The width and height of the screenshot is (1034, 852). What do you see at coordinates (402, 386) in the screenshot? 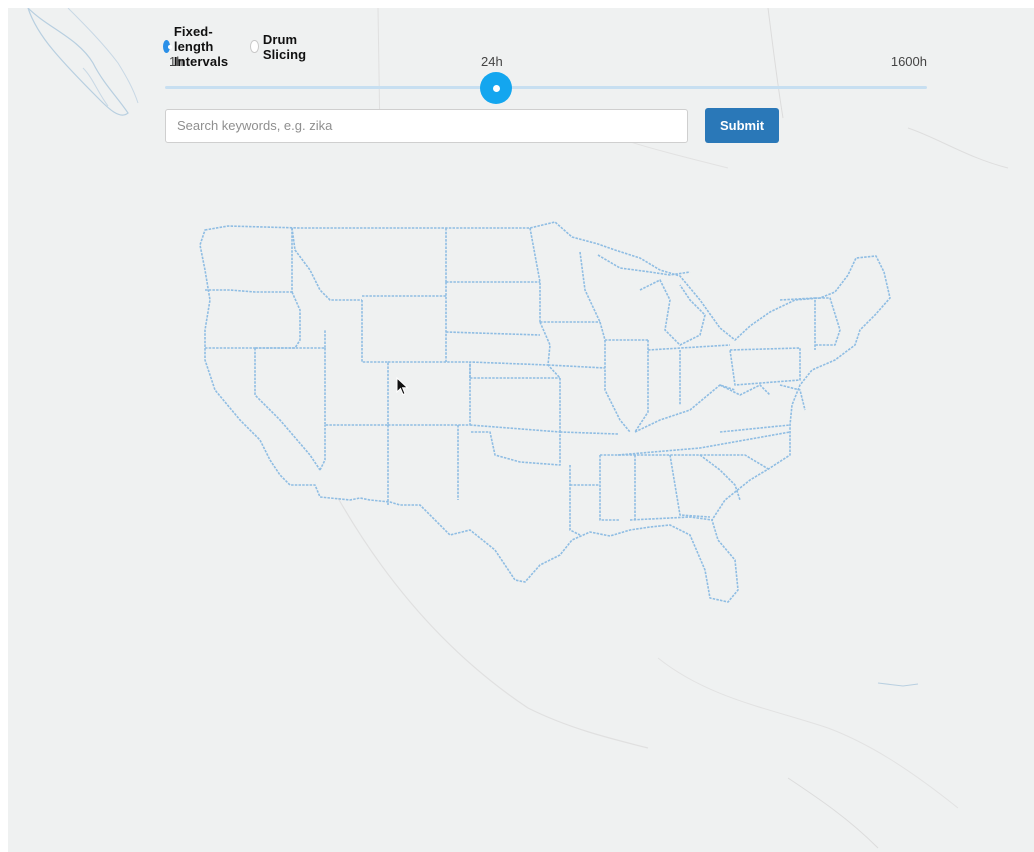
I see `mouse-pointer-icon` at bounding box center [402, 386].